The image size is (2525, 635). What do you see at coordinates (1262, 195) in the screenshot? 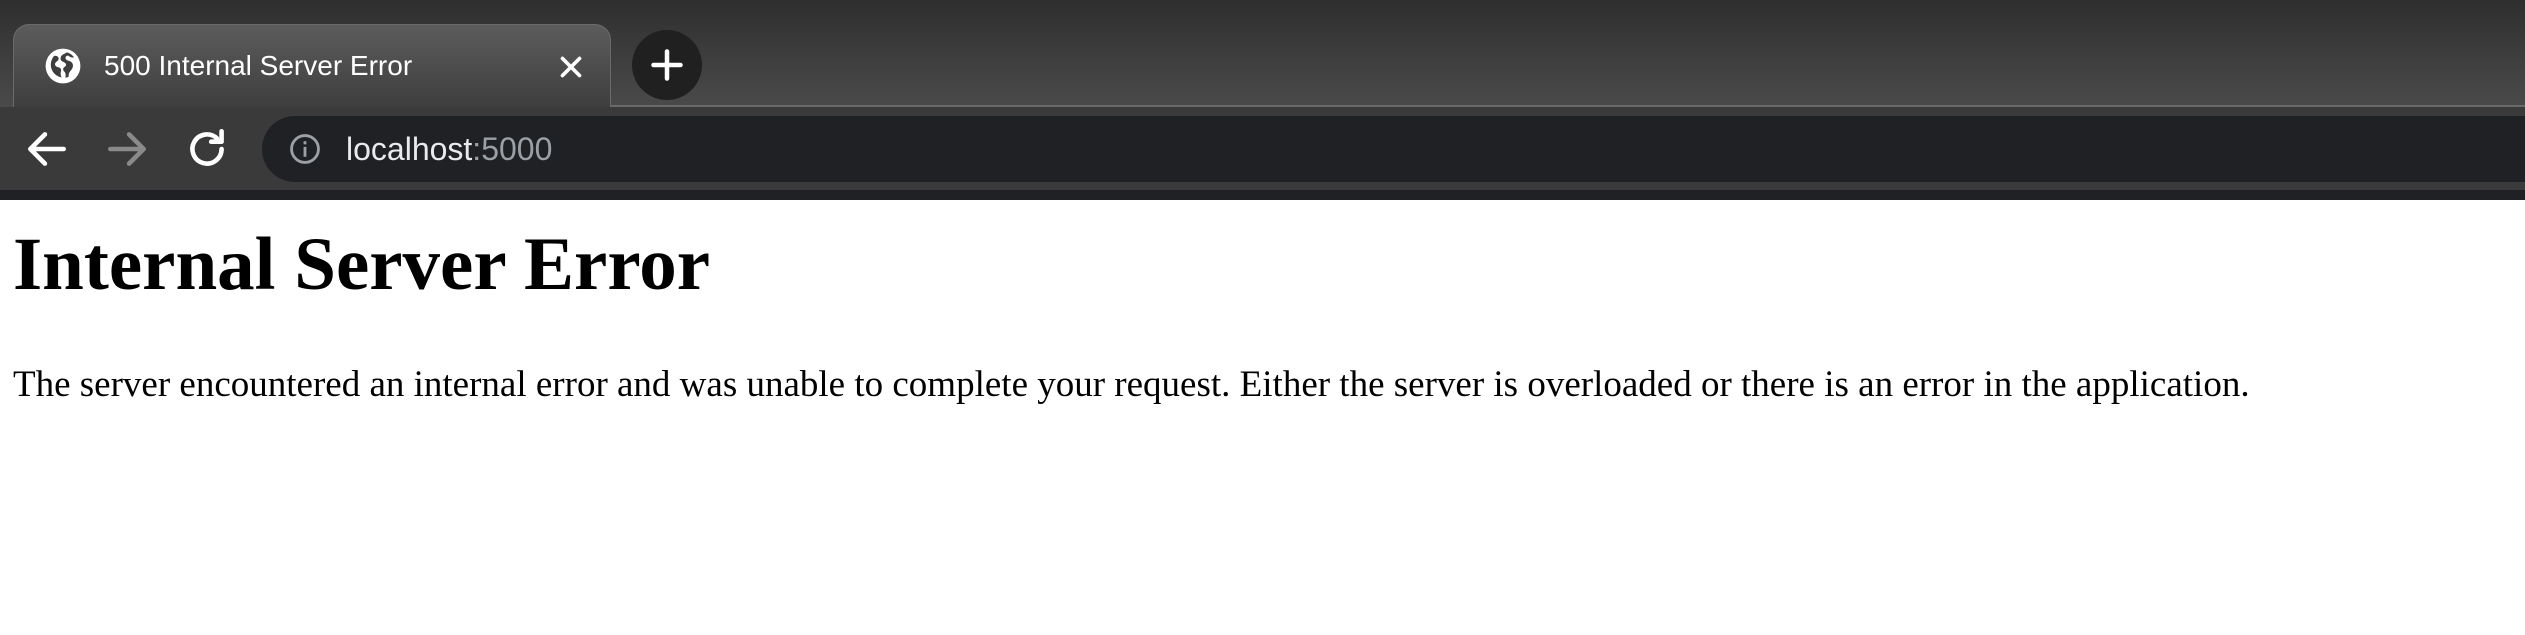
I see `toolbar-bottom-border` at bounding box center [1262, 195].